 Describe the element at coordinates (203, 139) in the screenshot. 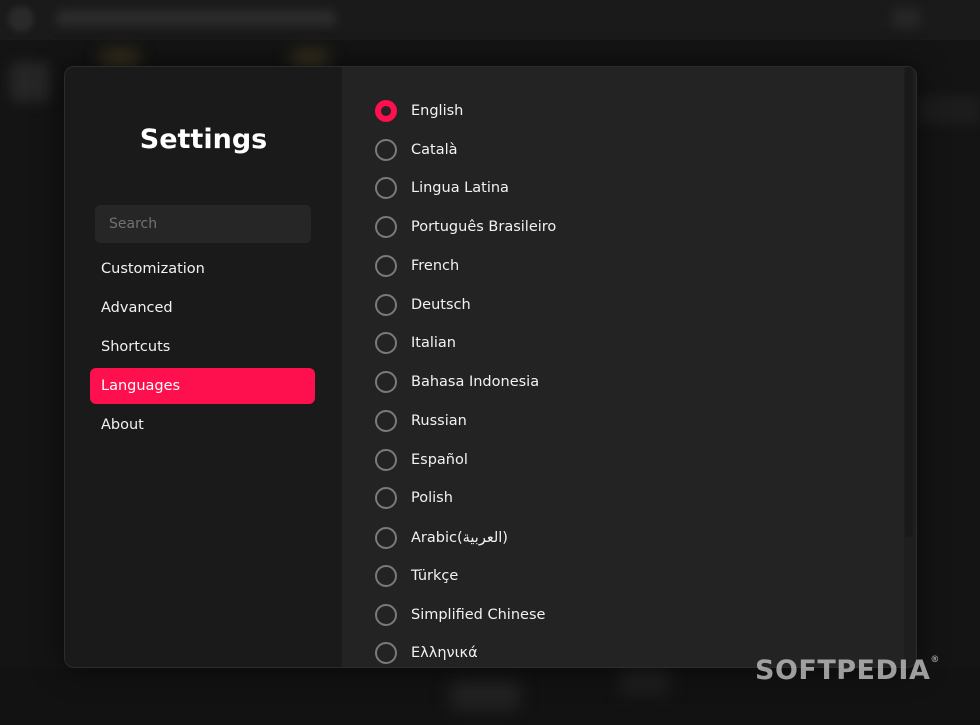

I see `settings-title: Settings` at that location.